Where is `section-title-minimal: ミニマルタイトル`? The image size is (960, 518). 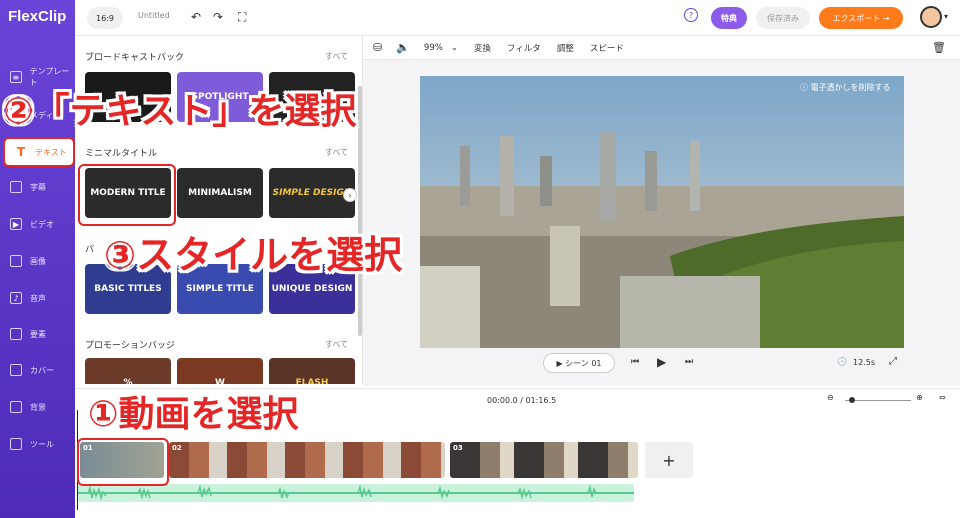
section-title-minimal: ミニマルタイトル is located at coordinates (121, 154).